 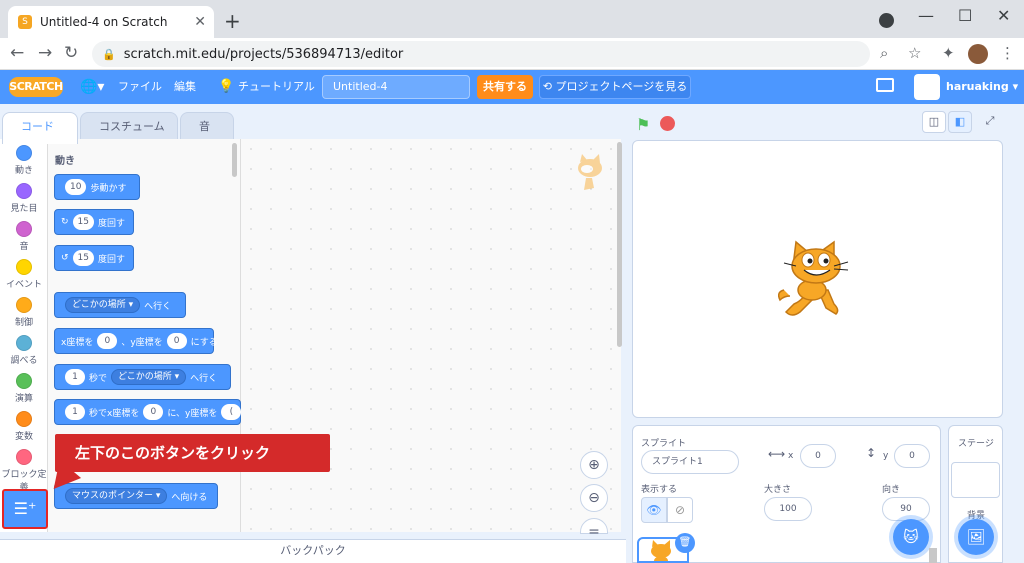 What do you see at coordinates (24, 160) in the screenshot?
I see `category-motion: 動き` at bounding box center [24, 160].